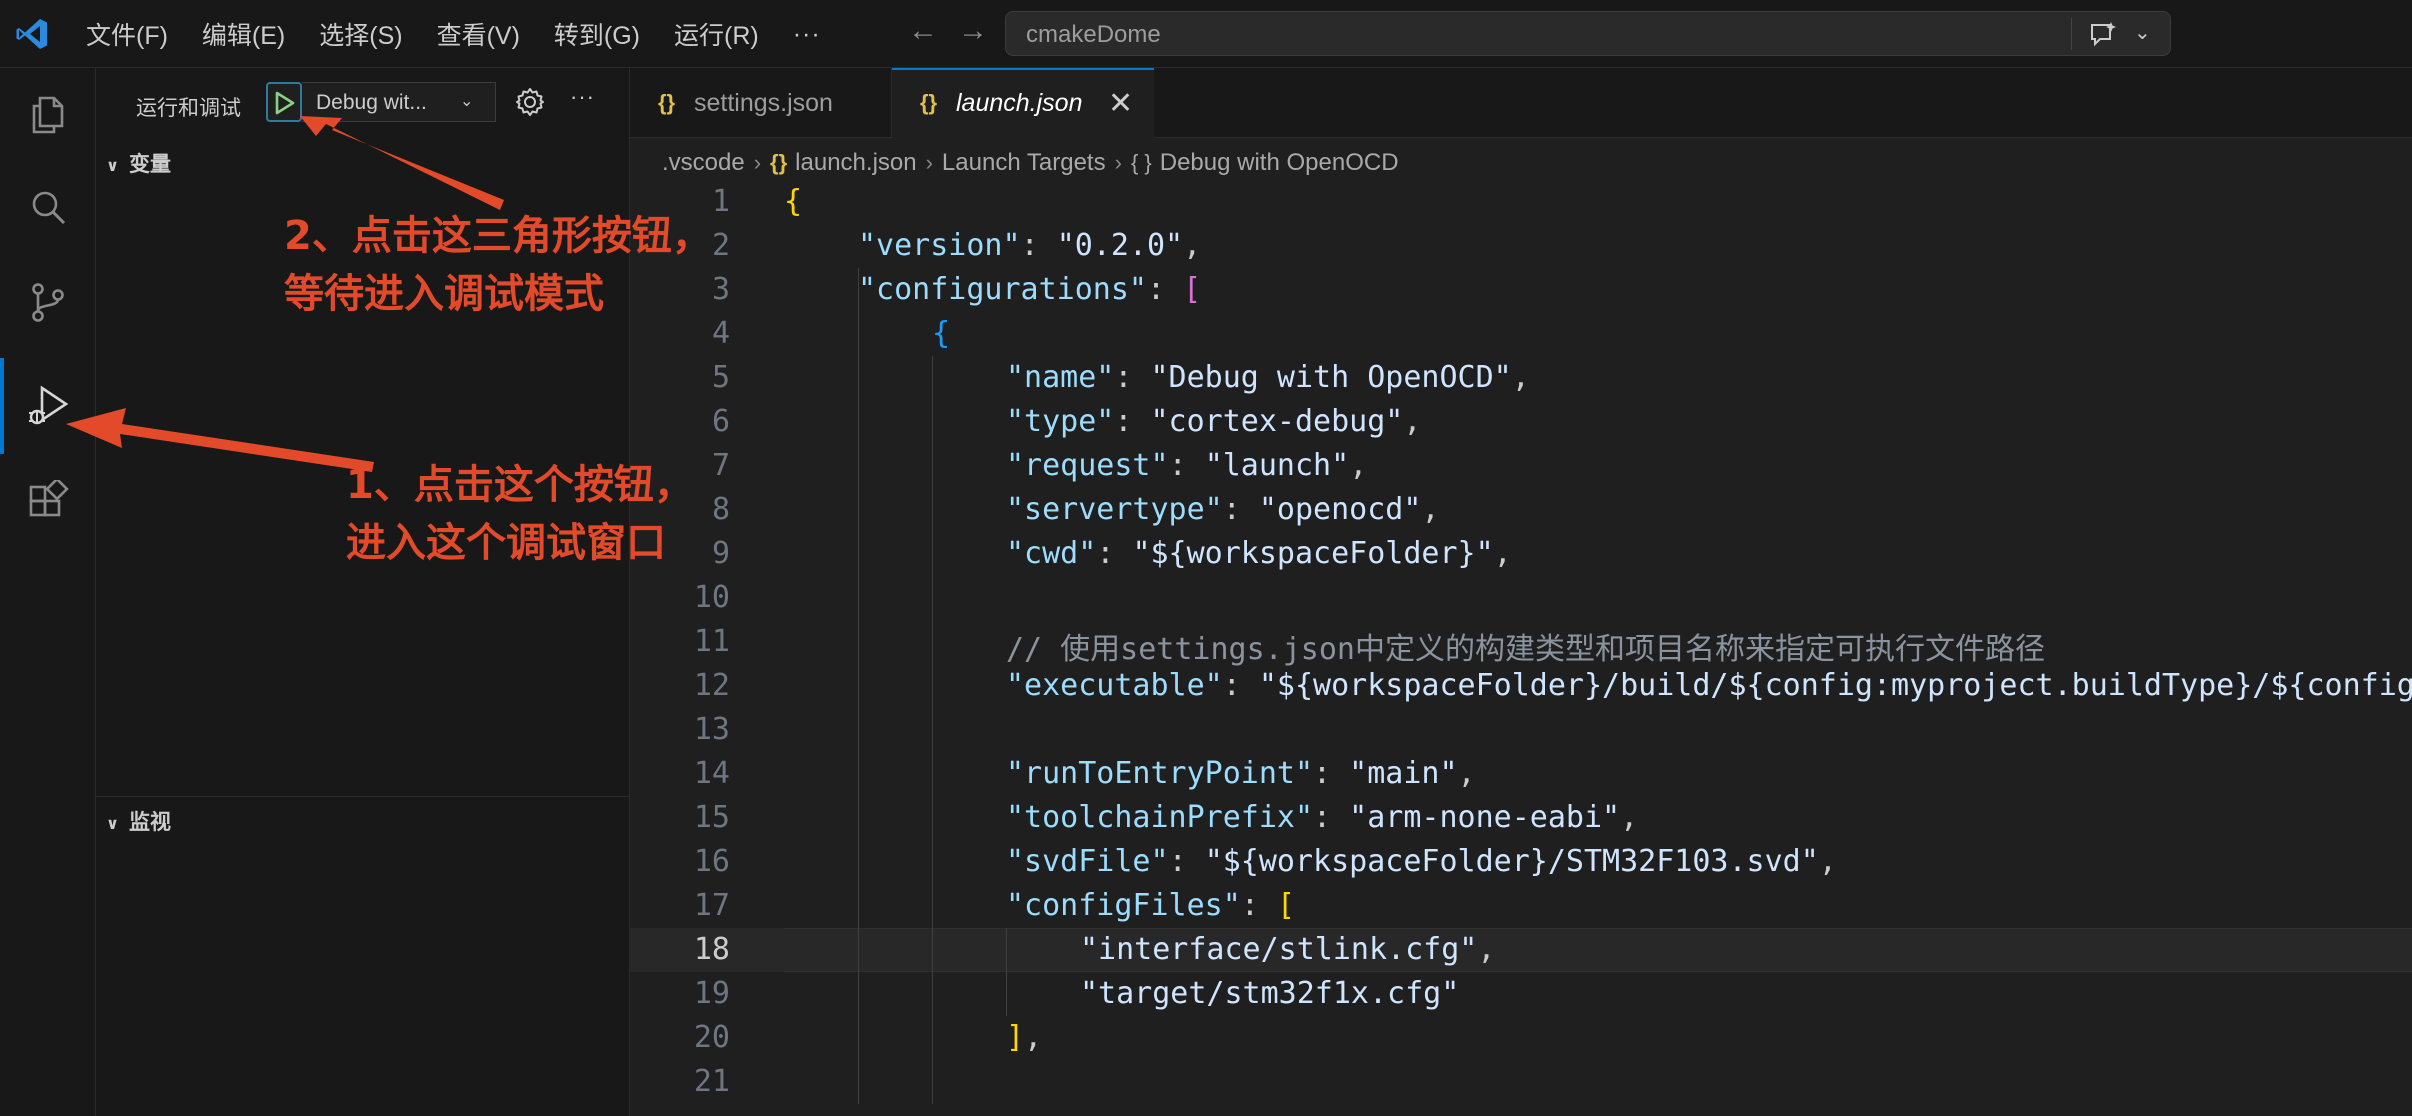  Describe the element at coordinates (520, 485) in the screenshot. I see `annotation-step-1-line-1: 1、点击这个按钮，` at that location.